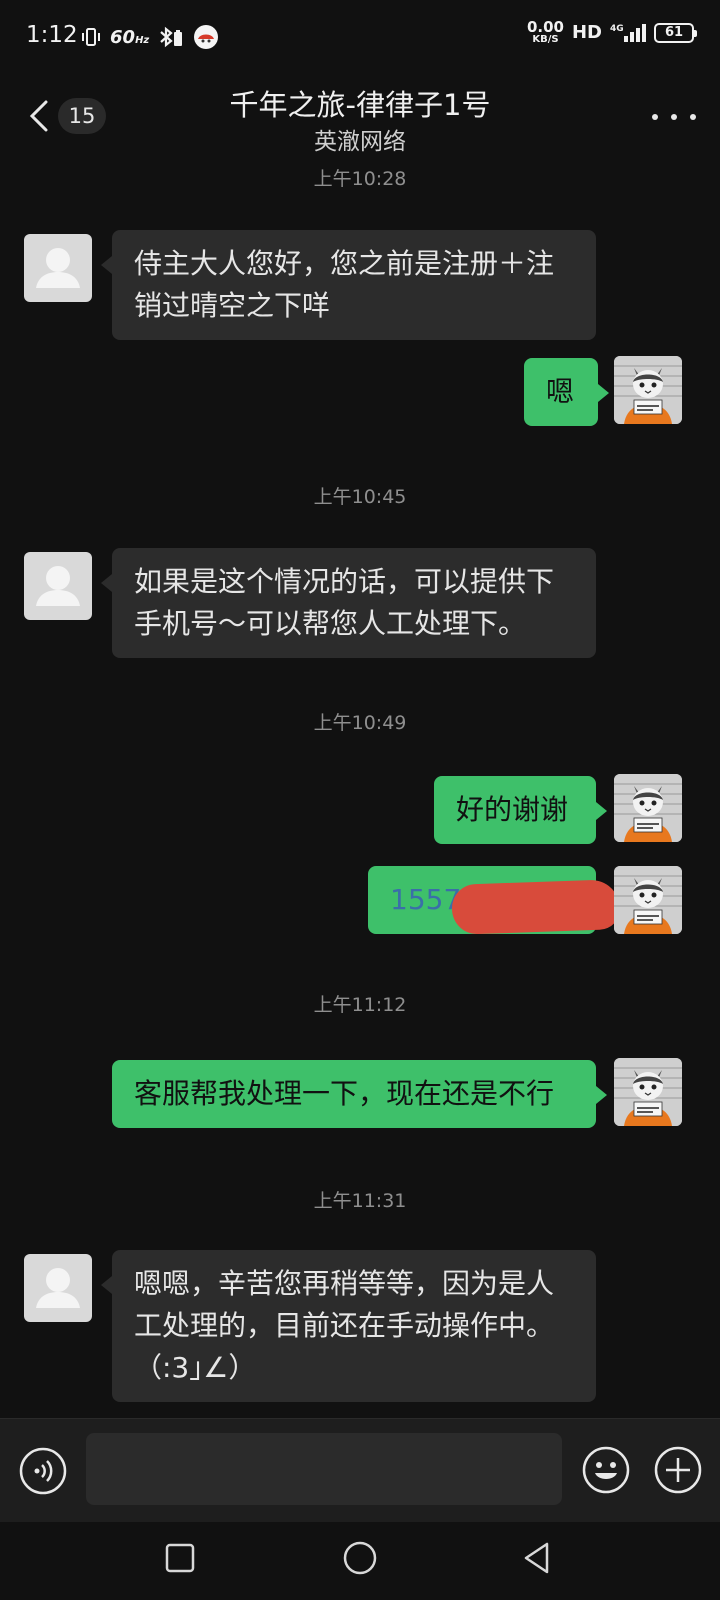  What do you see at coordinates (360, 179) in the screenshot?
I see `timestamp: 上午10:28` at bounding box center [360, 179].